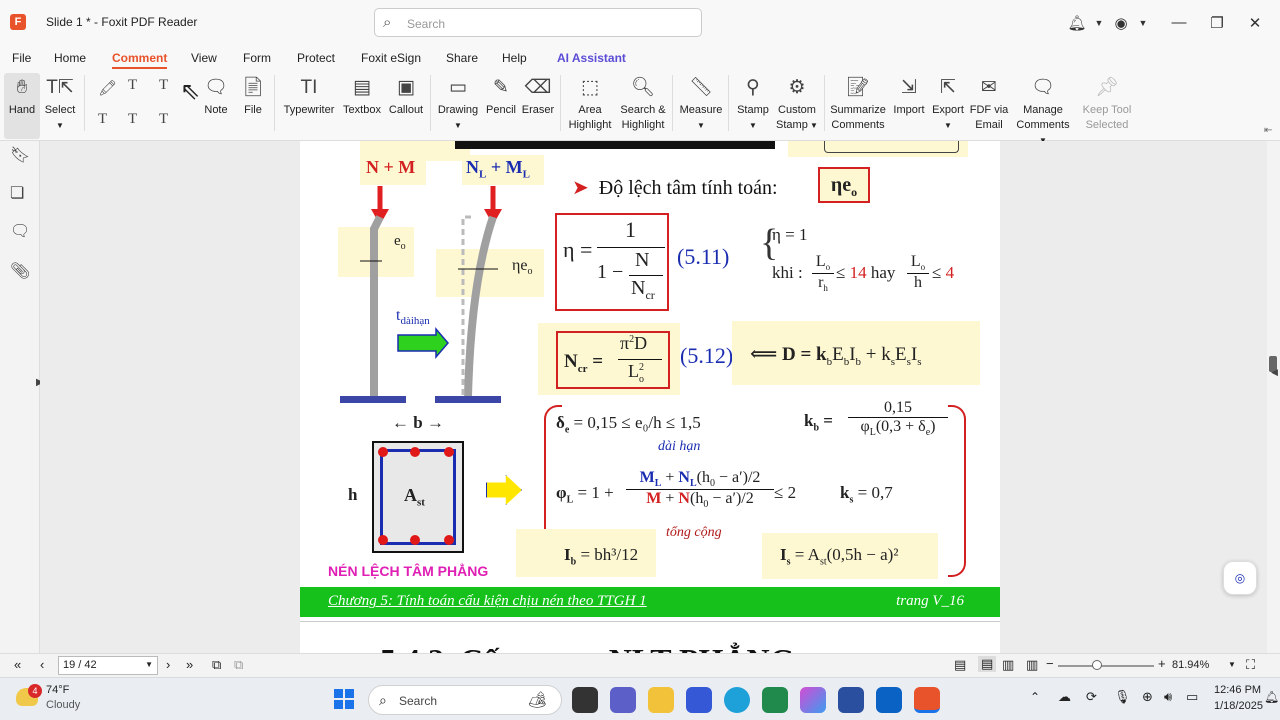 The height and width of the screenshot is (720, 1280). I want to click on last-page-icon: », so click(189, 664).